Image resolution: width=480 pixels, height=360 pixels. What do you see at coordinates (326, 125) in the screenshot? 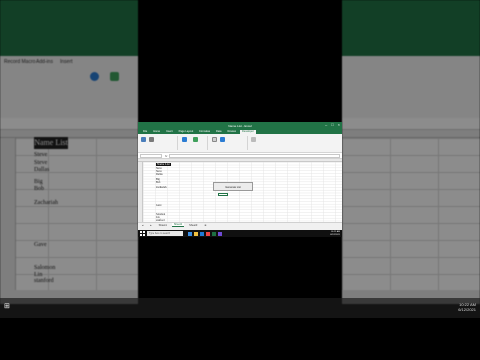
I see `minimize-icon: –` at bounding box center [326, 125].